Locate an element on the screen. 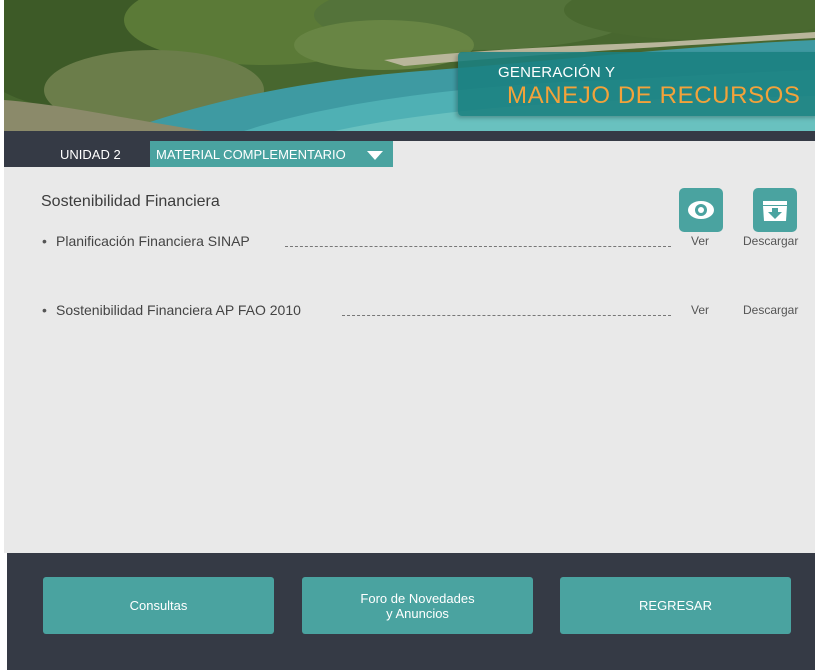 This screenshot has height=670, width=815. forum-button: Foro de Novedades y Anuncios is located at coordinates (417, 605).